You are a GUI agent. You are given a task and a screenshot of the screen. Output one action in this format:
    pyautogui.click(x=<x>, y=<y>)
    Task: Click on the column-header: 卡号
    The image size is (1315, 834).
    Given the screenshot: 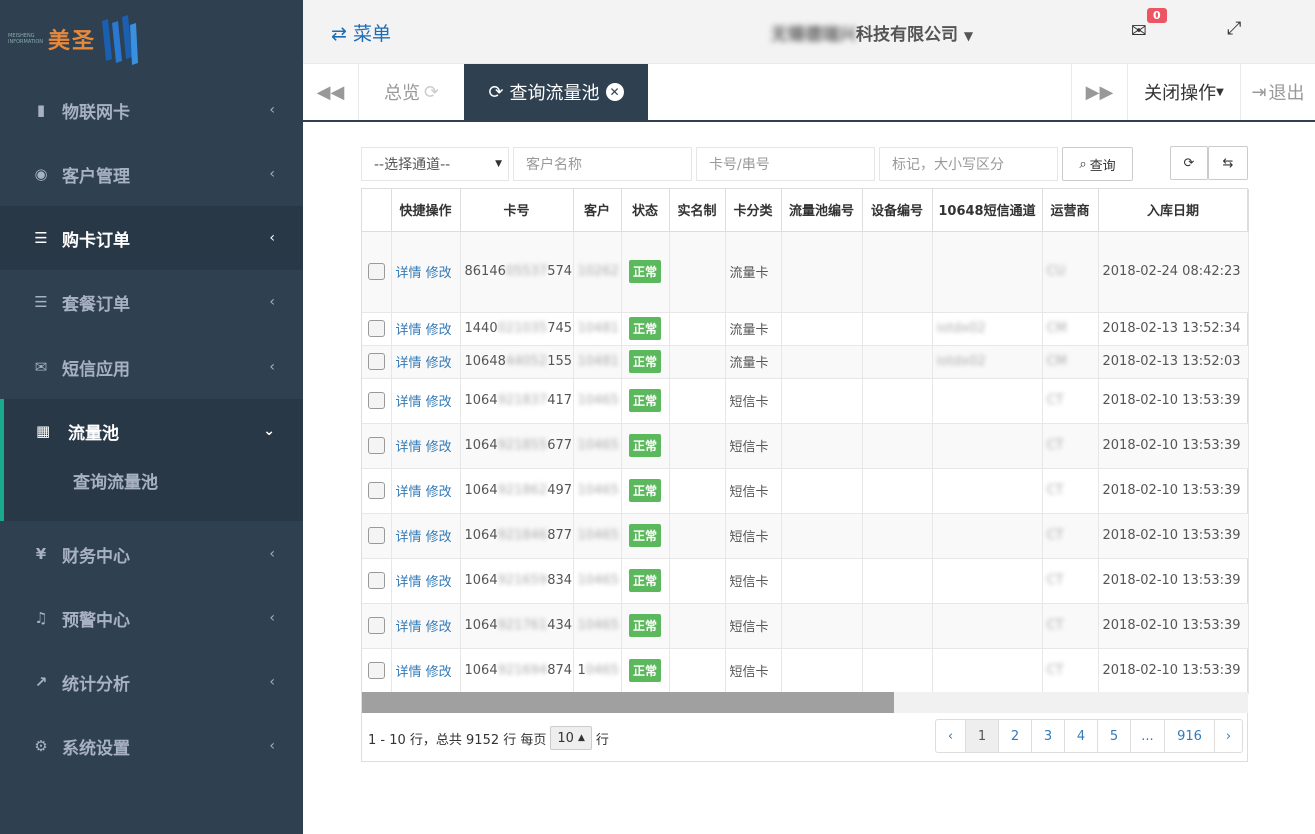 What is the action you would take?
    pyautogui.click(x=517, y=210)
    